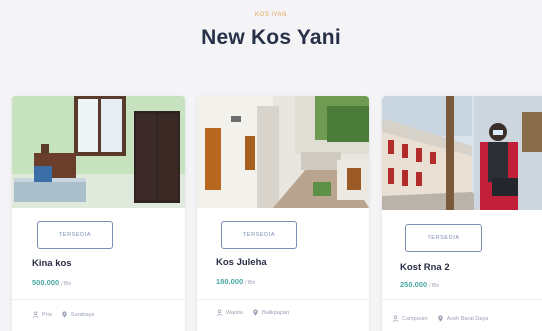  Describe the element at coordinates (271, 15) in the screenshot. I see `section-eyebrow: KOS IYAN` at that location.